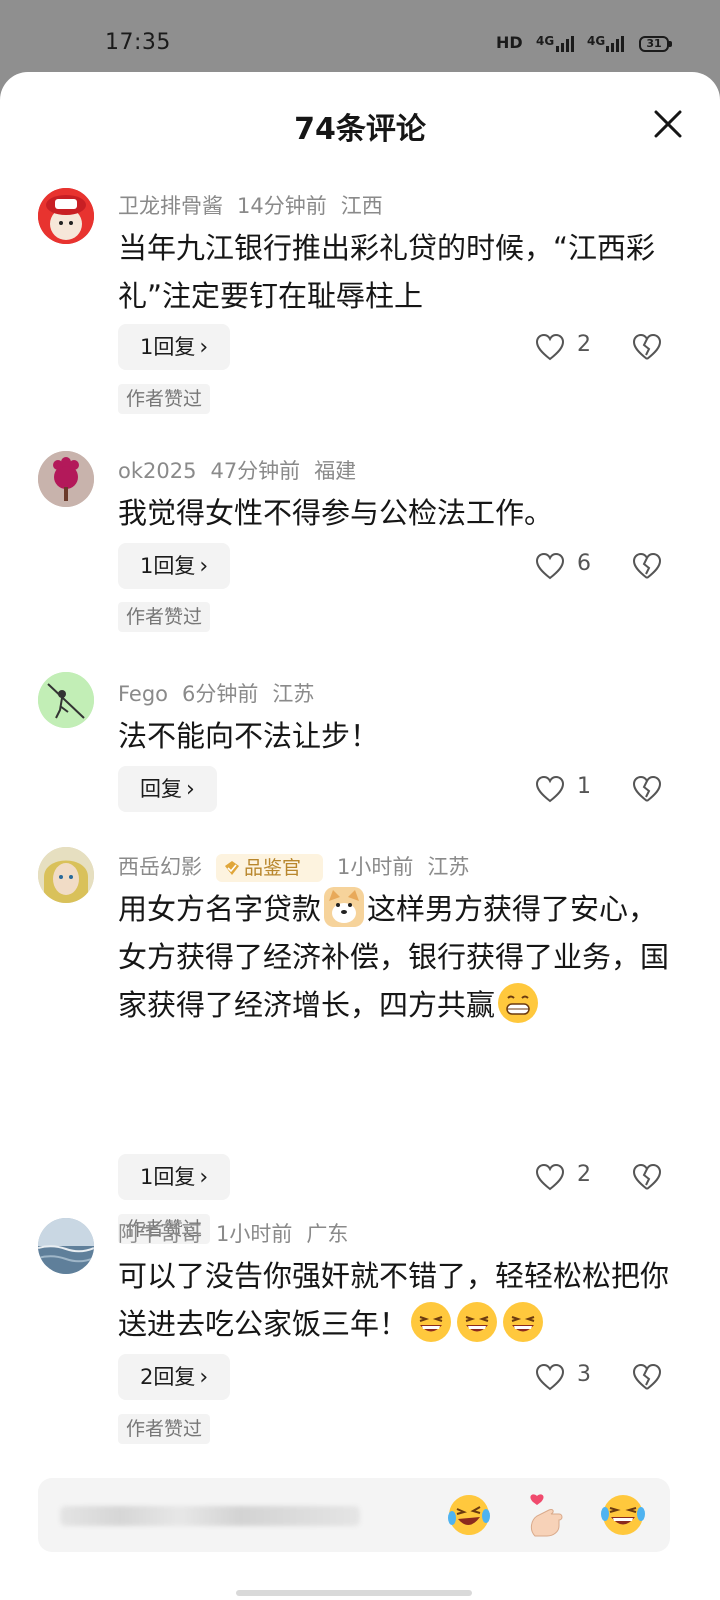 This screenshot has height=1600, width=720. Describe the element at coordinates (360, 129) in the screenshot. I see `comment-count-title: 74条评论` at that location.